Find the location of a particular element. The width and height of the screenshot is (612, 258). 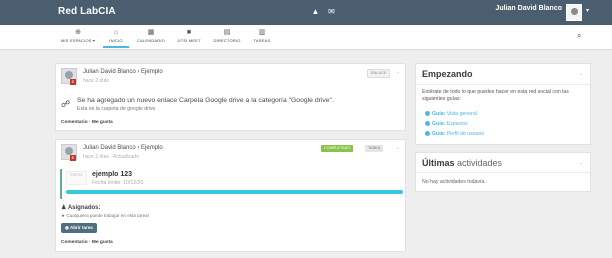

task-box: ENERO ejemplo 123 Fecha límite: 10/12/20 is located at coordinates (232, 184).